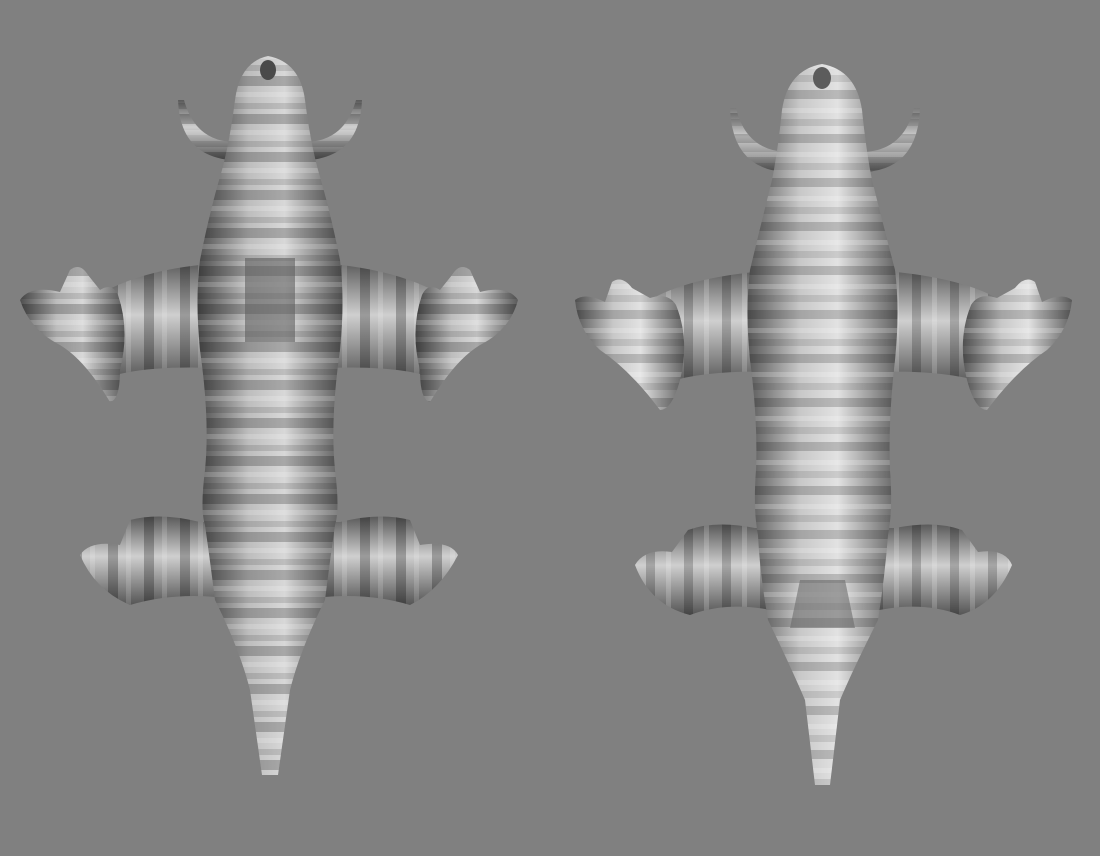 The image size is (1100, 856). Describe the element at coordinates (205, 130) in the screenshot. I see `horn-left` at that location.